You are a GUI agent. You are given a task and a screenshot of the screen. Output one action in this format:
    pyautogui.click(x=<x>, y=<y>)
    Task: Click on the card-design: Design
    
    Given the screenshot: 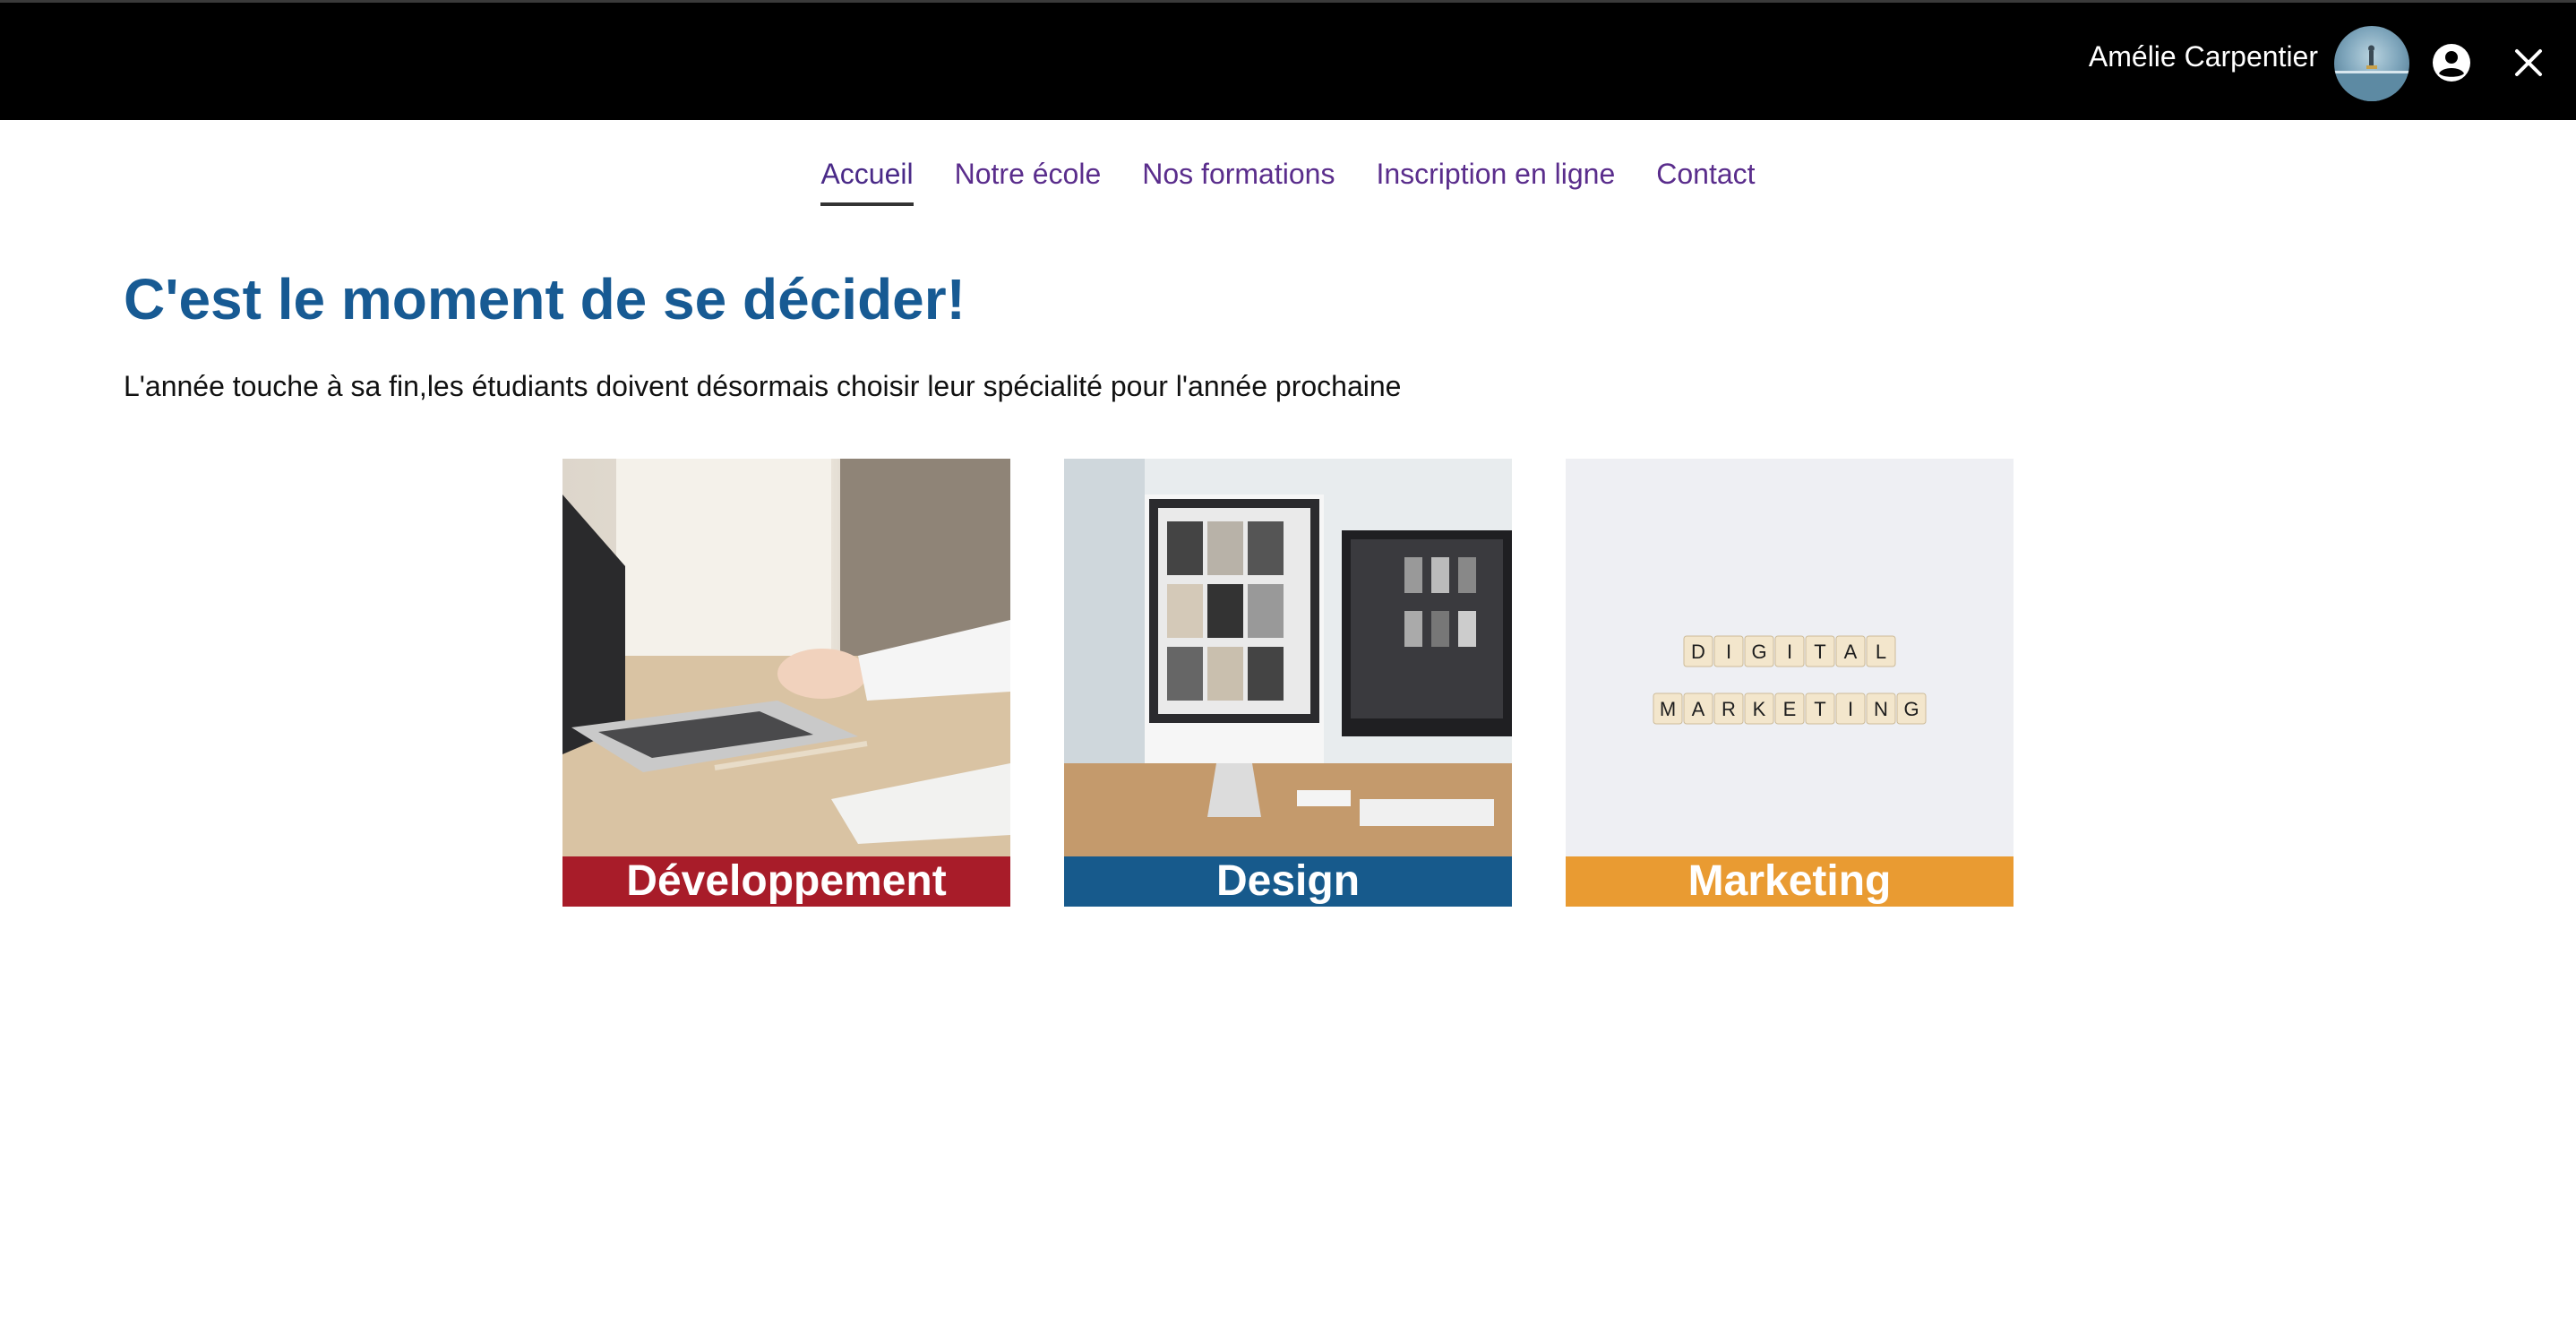 What is the action you would take?
    pyautogui.click(x=1288, y=683)
    